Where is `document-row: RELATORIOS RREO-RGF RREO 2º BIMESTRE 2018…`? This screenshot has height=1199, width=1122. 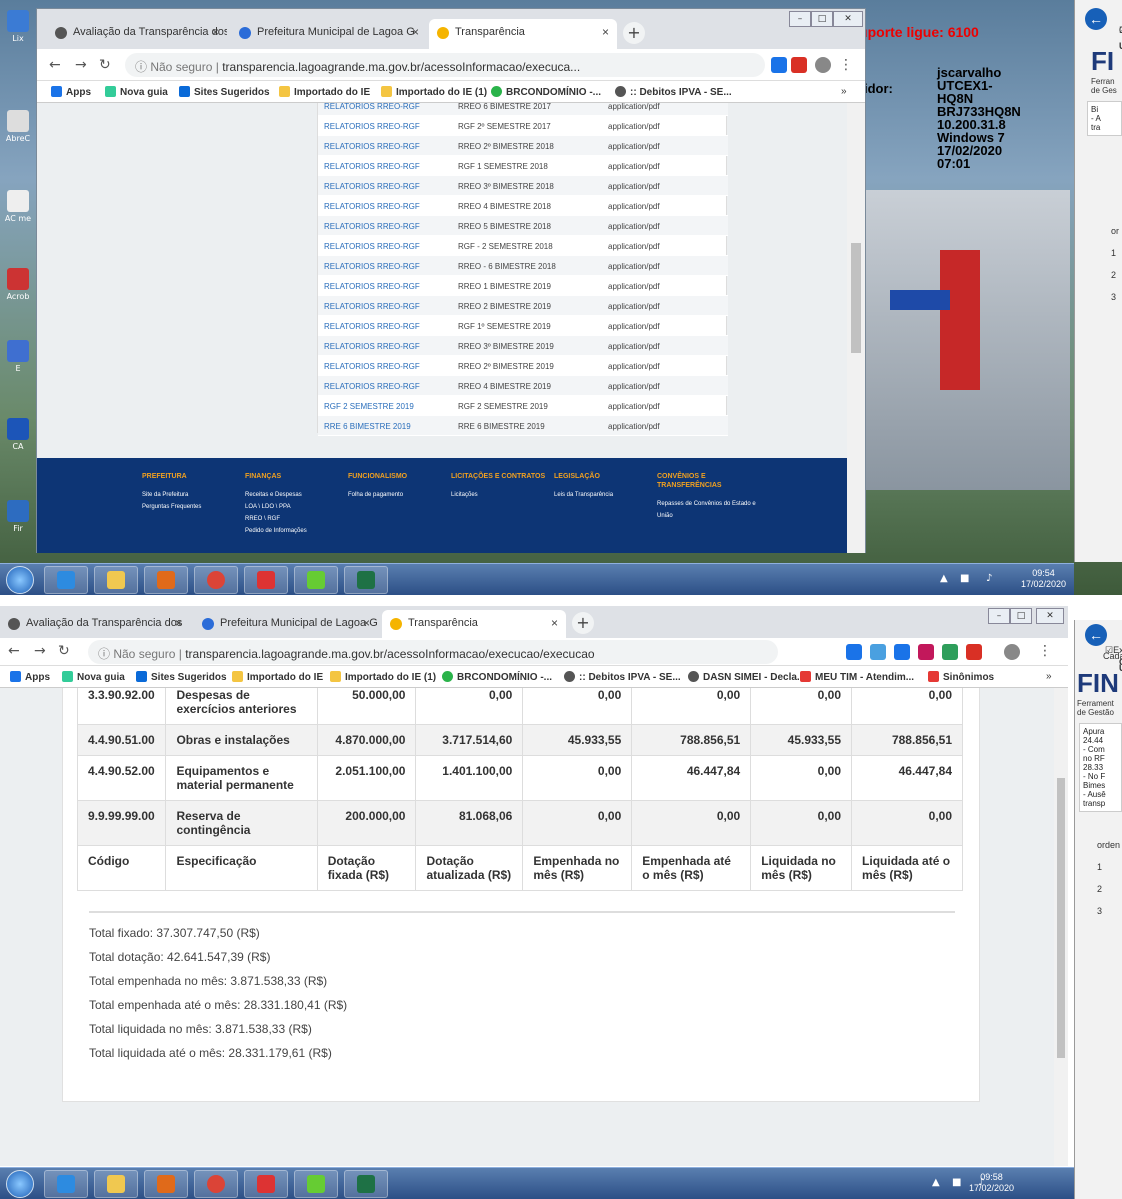
document-row: RELATORIOS RREO-RGF RREO 2º BIMESTRE 2018… is located at coordinates (523, 146).